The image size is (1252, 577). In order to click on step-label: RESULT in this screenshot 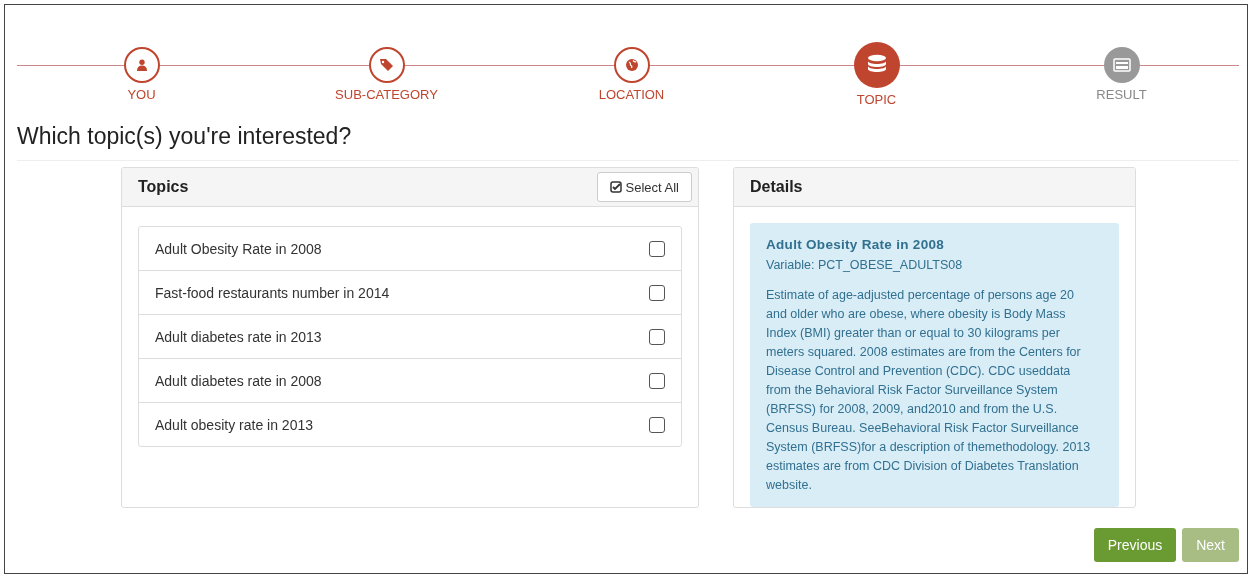, I will do `click(1121, 94)`.